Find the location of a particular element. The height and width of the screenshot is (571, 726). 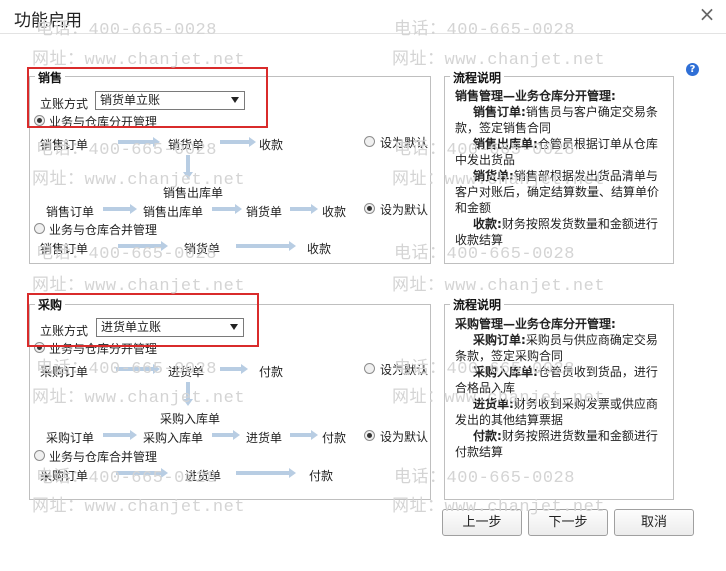

sales-desc-term: 销售出库单: is located at coordinates (505, 144).